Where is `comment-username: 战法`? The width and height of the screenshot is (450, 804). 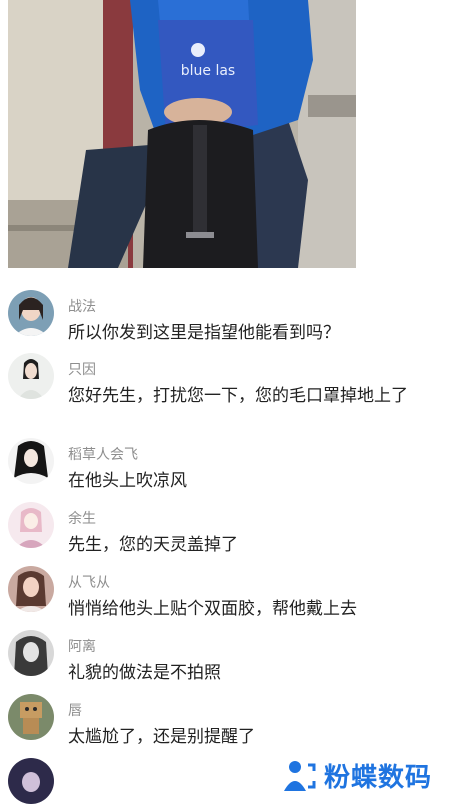
comment-username: 战法 is located at coordinates (82, 306).